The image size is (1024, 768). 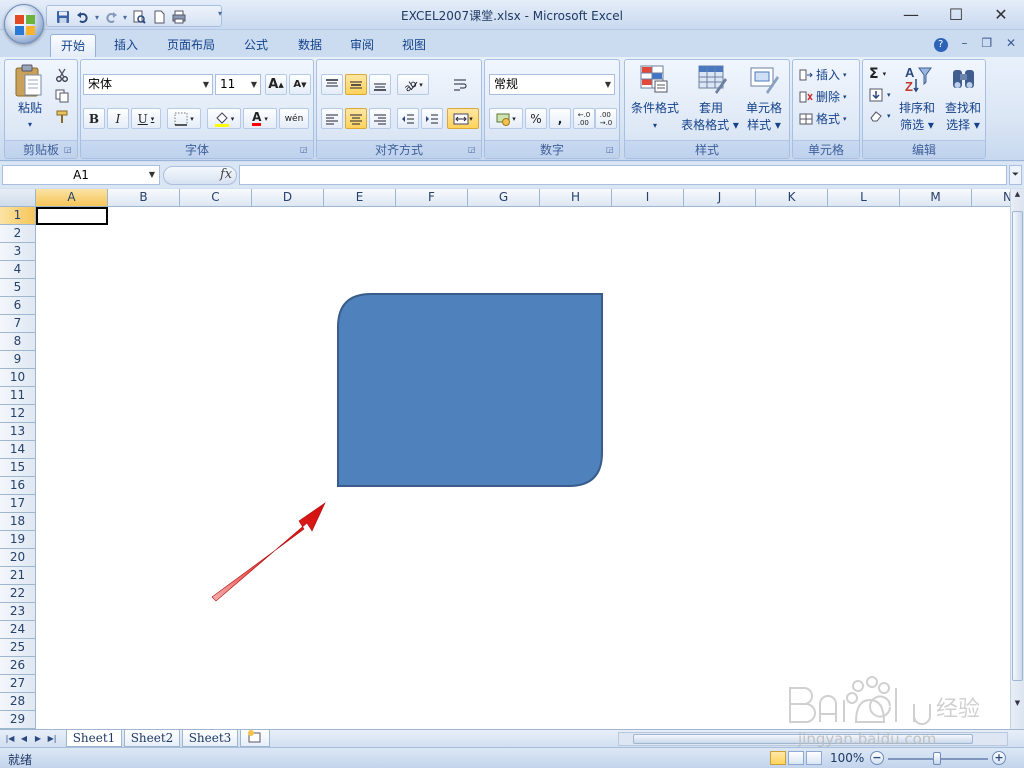 I want to click on percent-button: %, so click(x=536, y=118).